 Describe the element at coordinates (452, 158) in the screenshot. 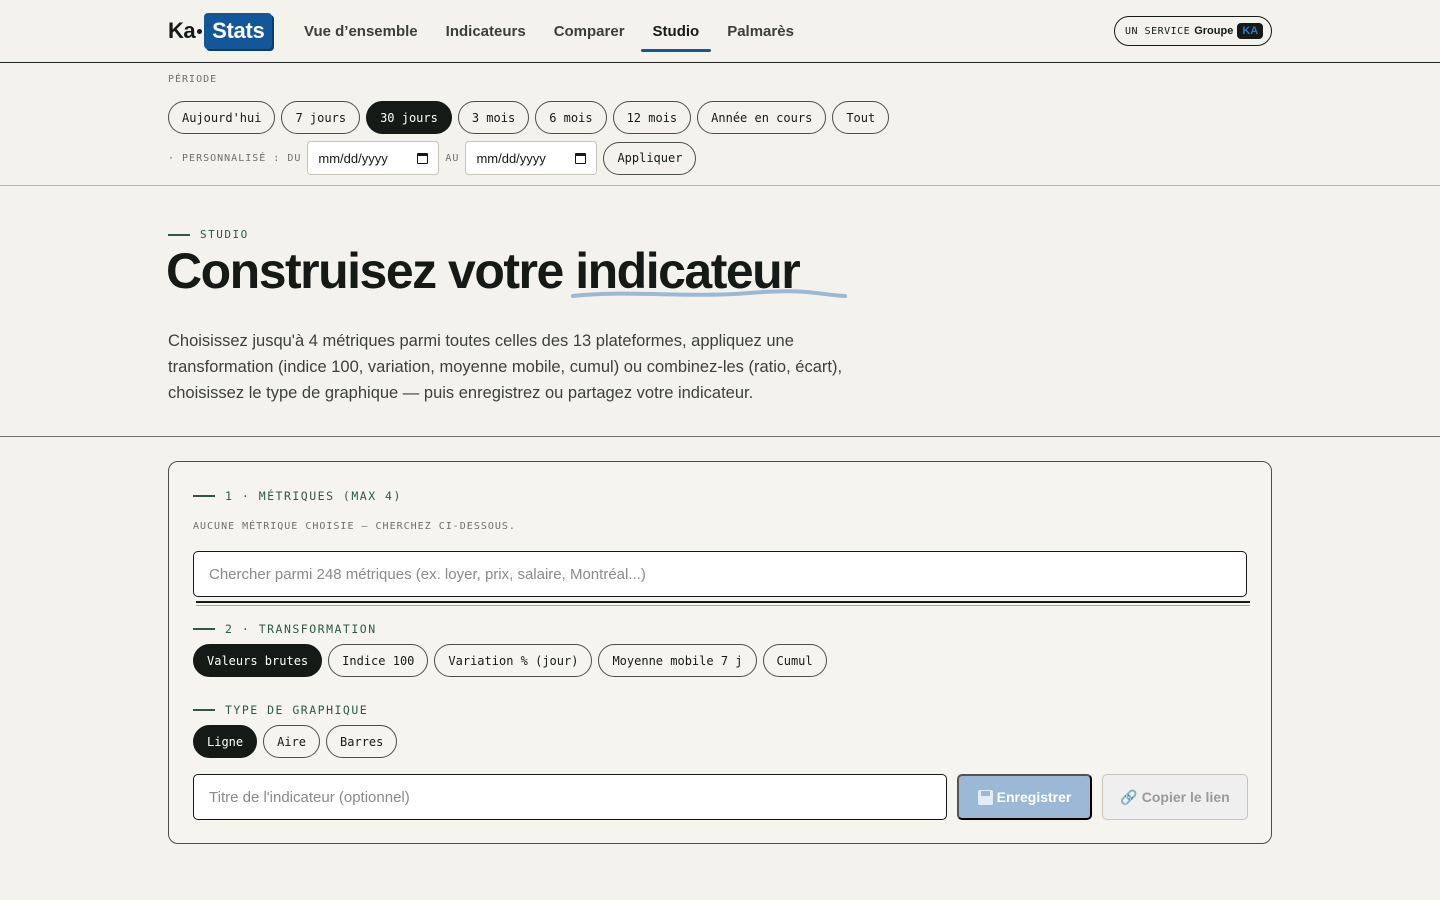

I see `custom-to-label: AU` at that location.